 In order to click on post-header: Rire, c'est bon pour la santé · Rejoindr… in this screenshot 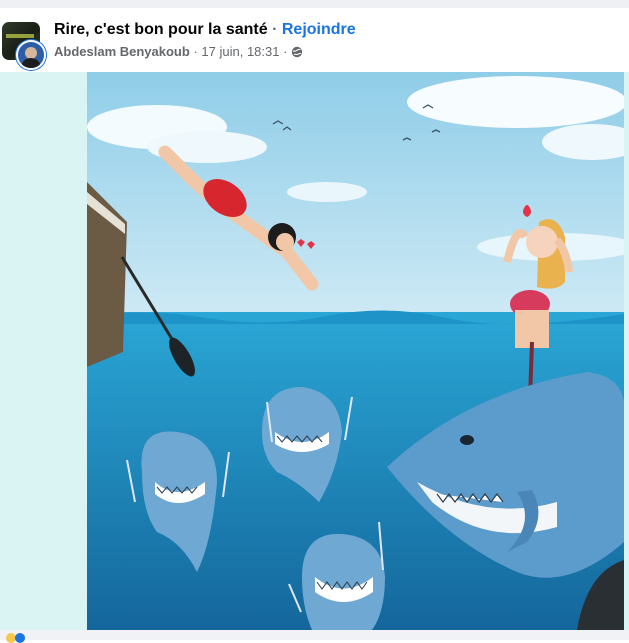, I will do `click(314, 40)`.